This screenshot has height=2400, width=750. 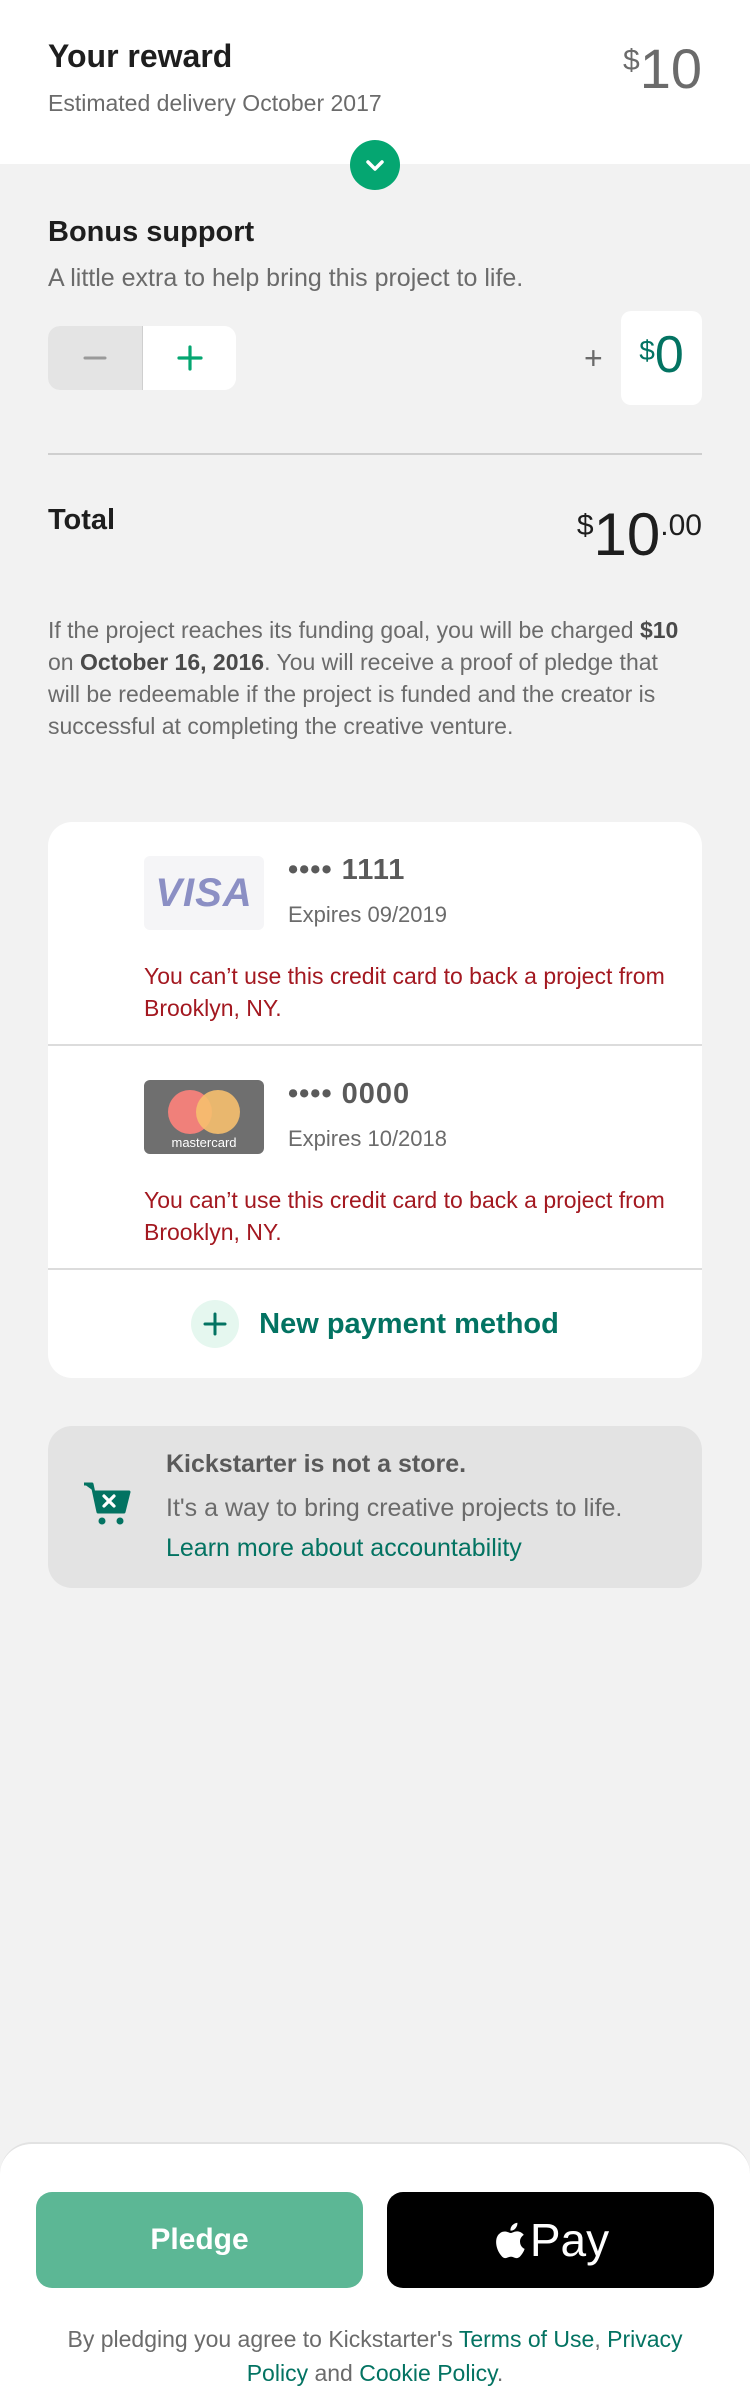 I want to click on reward-delivery: Estimated delivery October 2017, so click(x=215, y=103).